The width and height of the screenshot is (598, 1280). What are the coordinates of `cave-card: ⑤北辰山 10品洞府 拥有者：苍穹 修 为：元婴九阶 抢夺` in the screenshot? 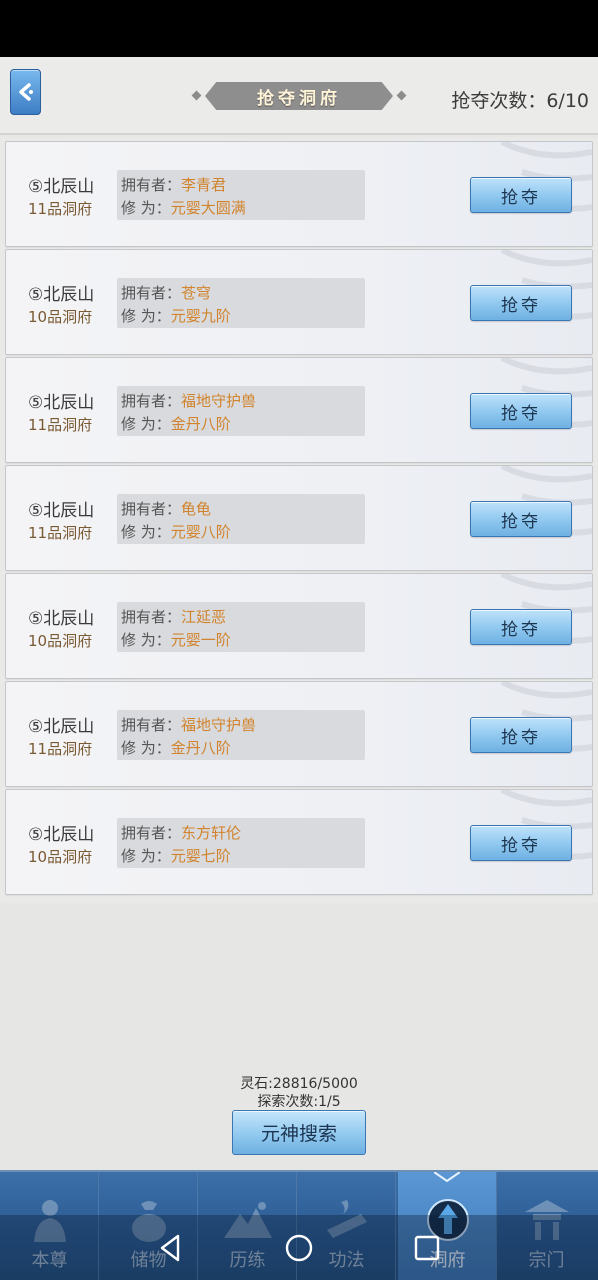 It's located at (299, 302).